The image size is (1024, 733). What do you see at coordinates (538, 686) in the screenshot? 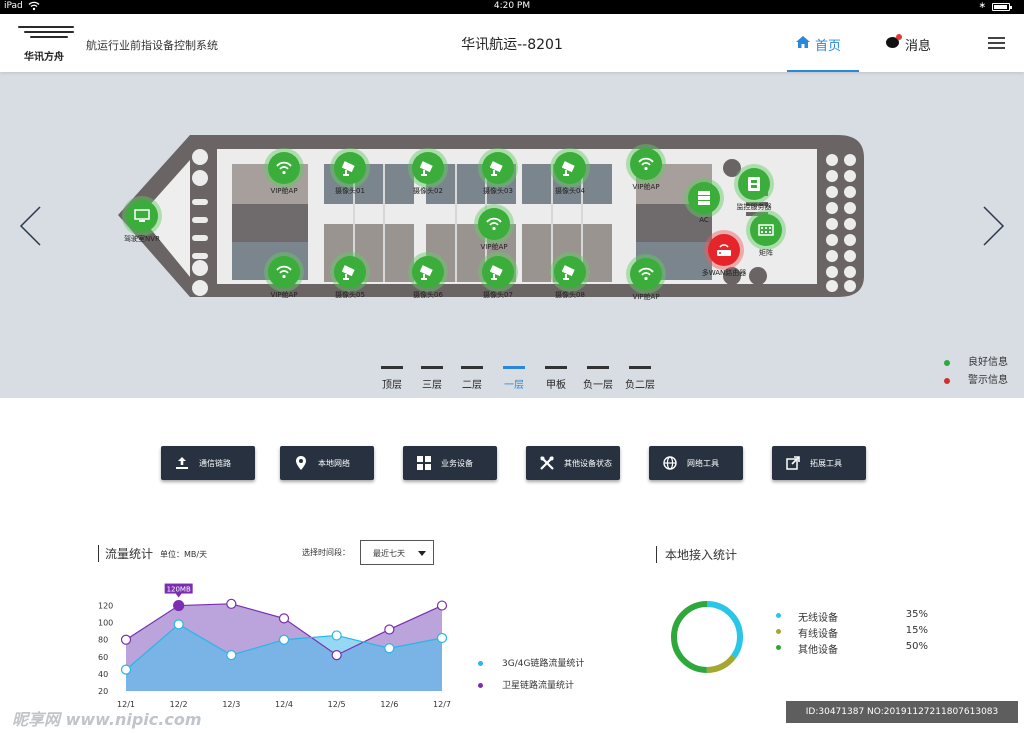
I see `legend-series-2-label: 卫星链路流量统计` at bounding box center [538, 686].